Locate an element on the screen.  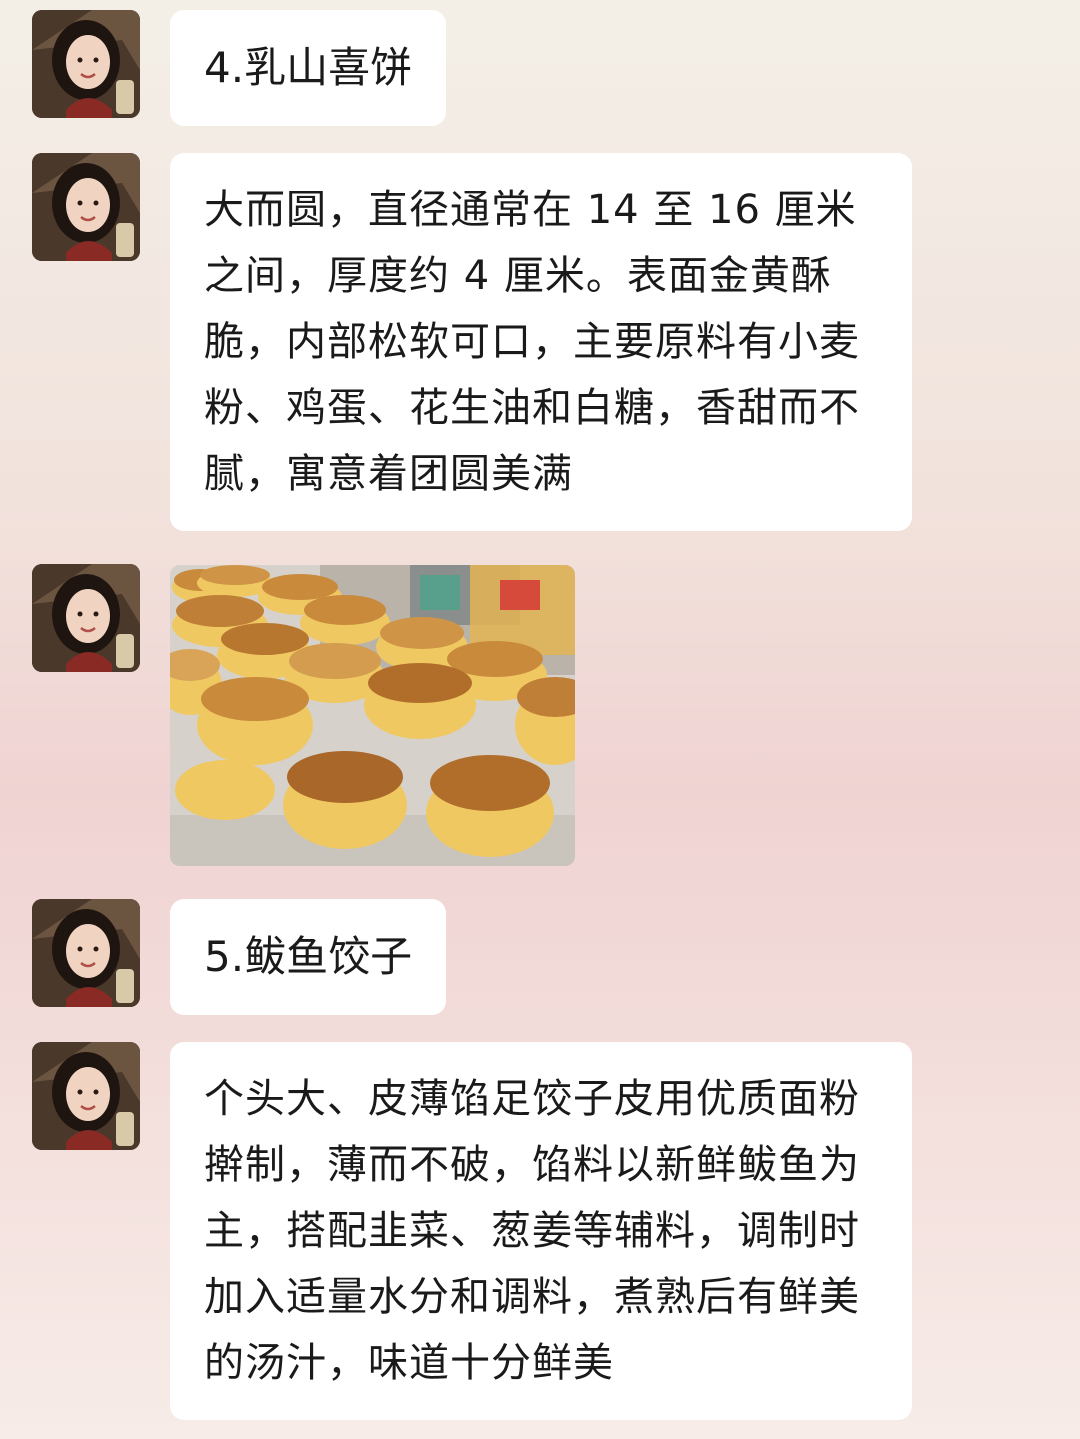
message-bubble: 4.乳山喜饼 is located at coordinates (308, 68).